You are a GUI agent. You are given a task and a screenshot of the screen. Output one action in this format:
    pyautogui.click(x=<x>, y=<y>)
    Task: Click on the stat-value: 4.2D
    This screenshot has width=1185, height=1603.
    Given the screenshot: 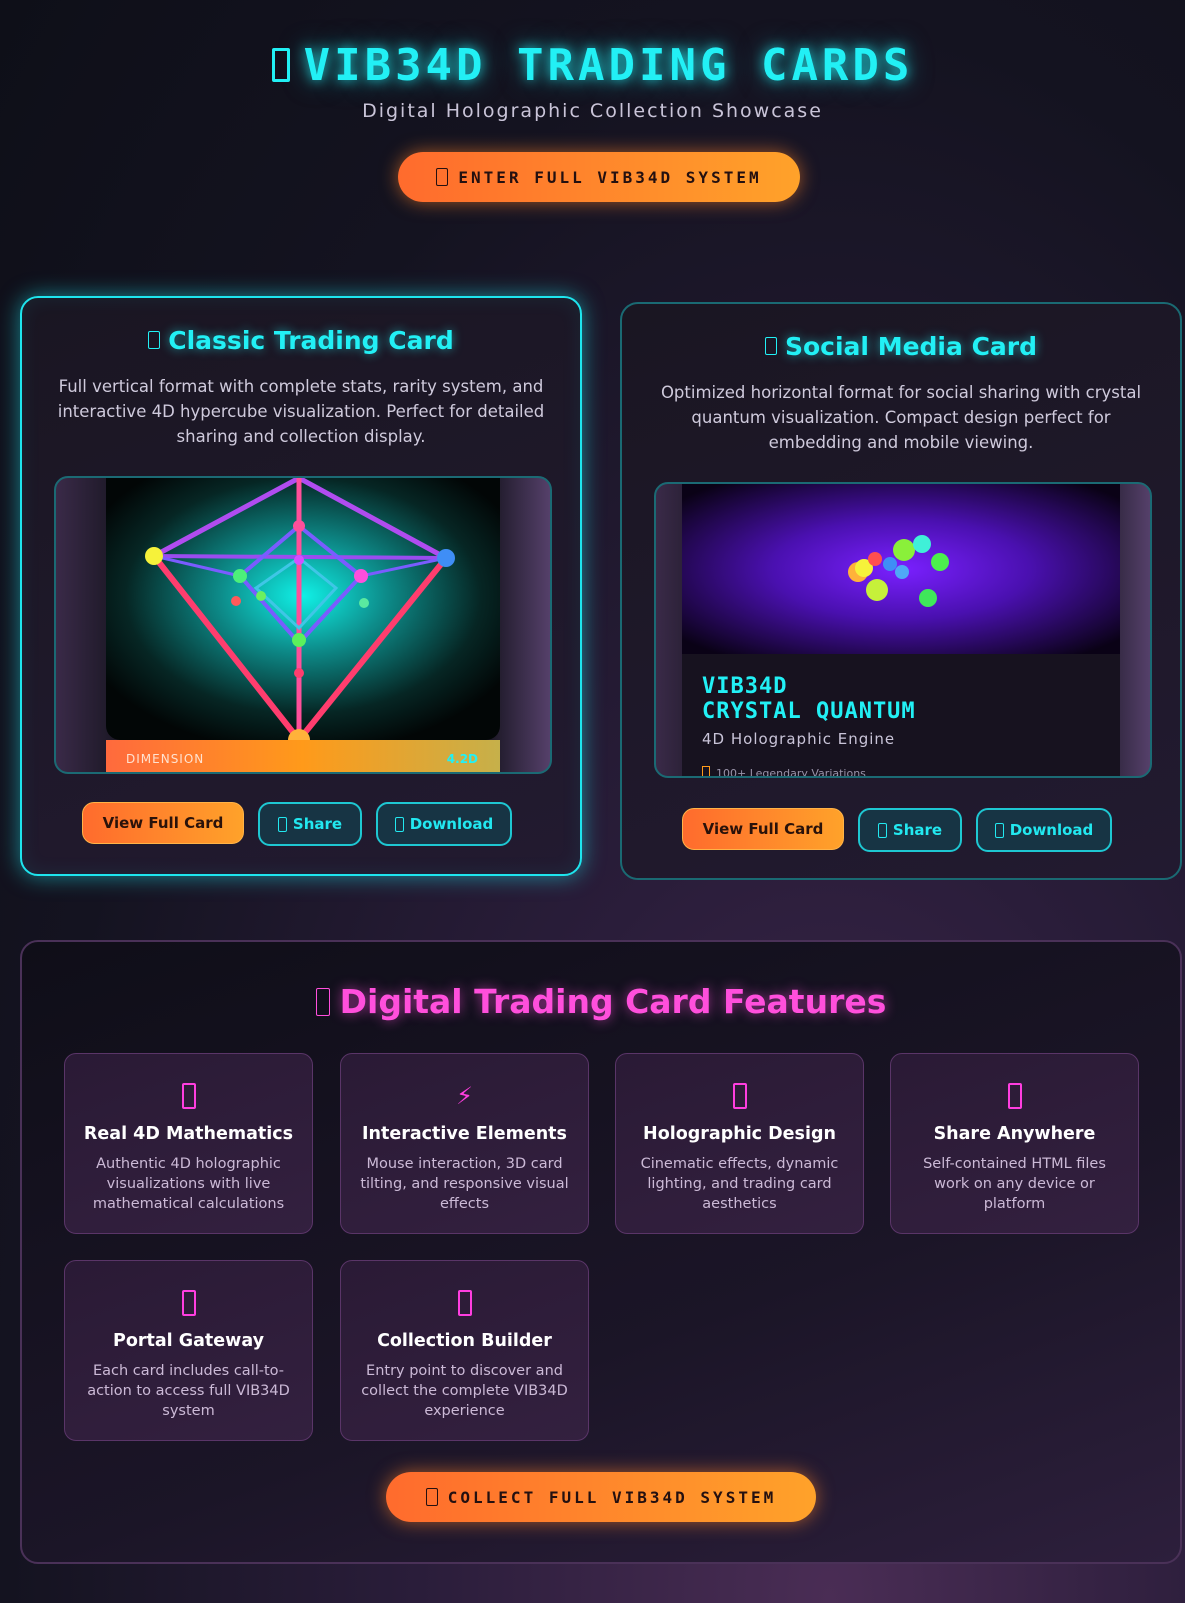 What is the action you would take?
    pyautogui.click(x=462, y=759)
    